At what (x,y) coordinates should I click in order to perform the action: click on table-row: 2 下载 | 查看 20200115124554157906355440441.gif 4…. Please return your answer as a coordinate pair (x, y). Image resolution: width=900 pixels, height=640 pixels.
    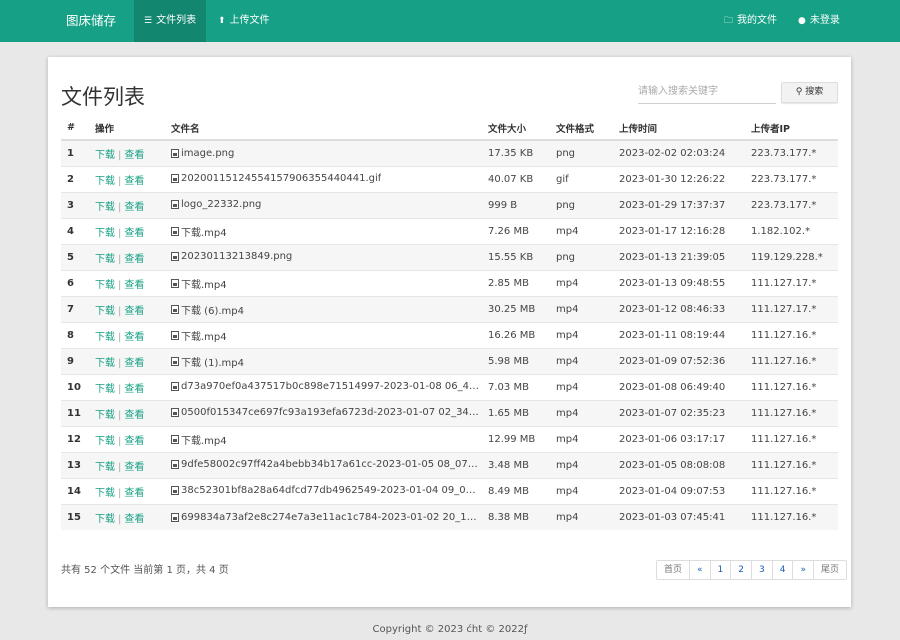
    Looking at the image, I should click on (449, 178).